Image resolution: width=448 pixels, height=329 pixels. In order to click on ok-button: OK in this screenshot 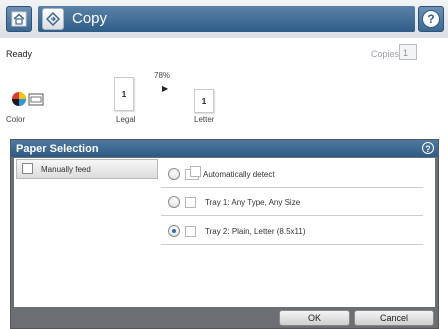, I will do `click(314, 318)`.